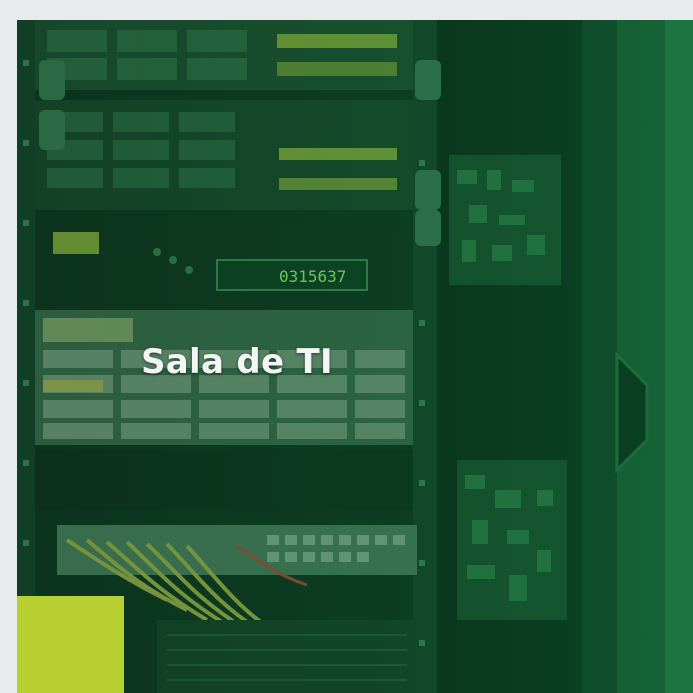 The width and height of the screenshot is (693, 693). What do you see at coordinates (312, 276) in the screenshot?
I see `display-readout: 0315637` at bounding box center [312, 276].